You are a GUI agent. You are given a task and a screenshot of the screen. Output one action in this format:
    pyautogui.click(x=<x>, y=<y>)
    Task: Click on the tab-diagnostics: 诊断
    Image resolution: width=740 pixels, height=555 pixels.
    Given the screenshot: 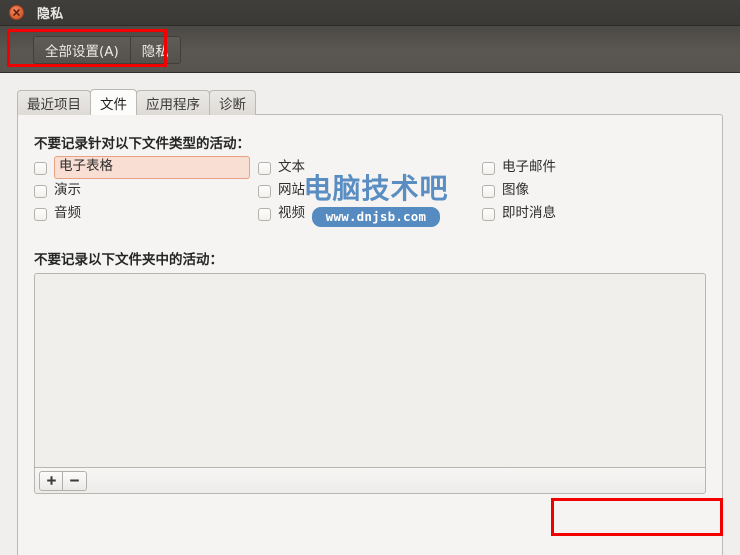 What is the action you would take?
    pyautogui.click(x=232, y=102)
    